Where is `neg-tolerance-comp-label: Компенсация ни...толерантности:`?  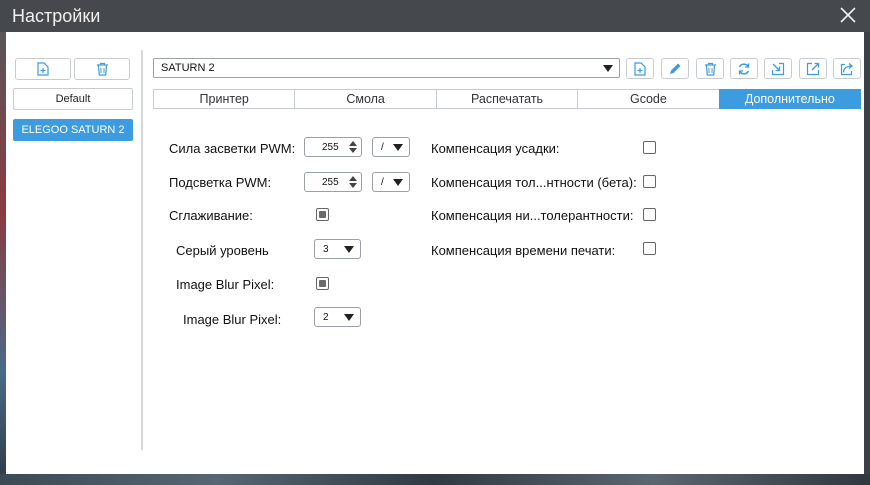
neg-tolerance-comp-label: Компенсация ни...толерантности: is located at coordinates (532, 215).